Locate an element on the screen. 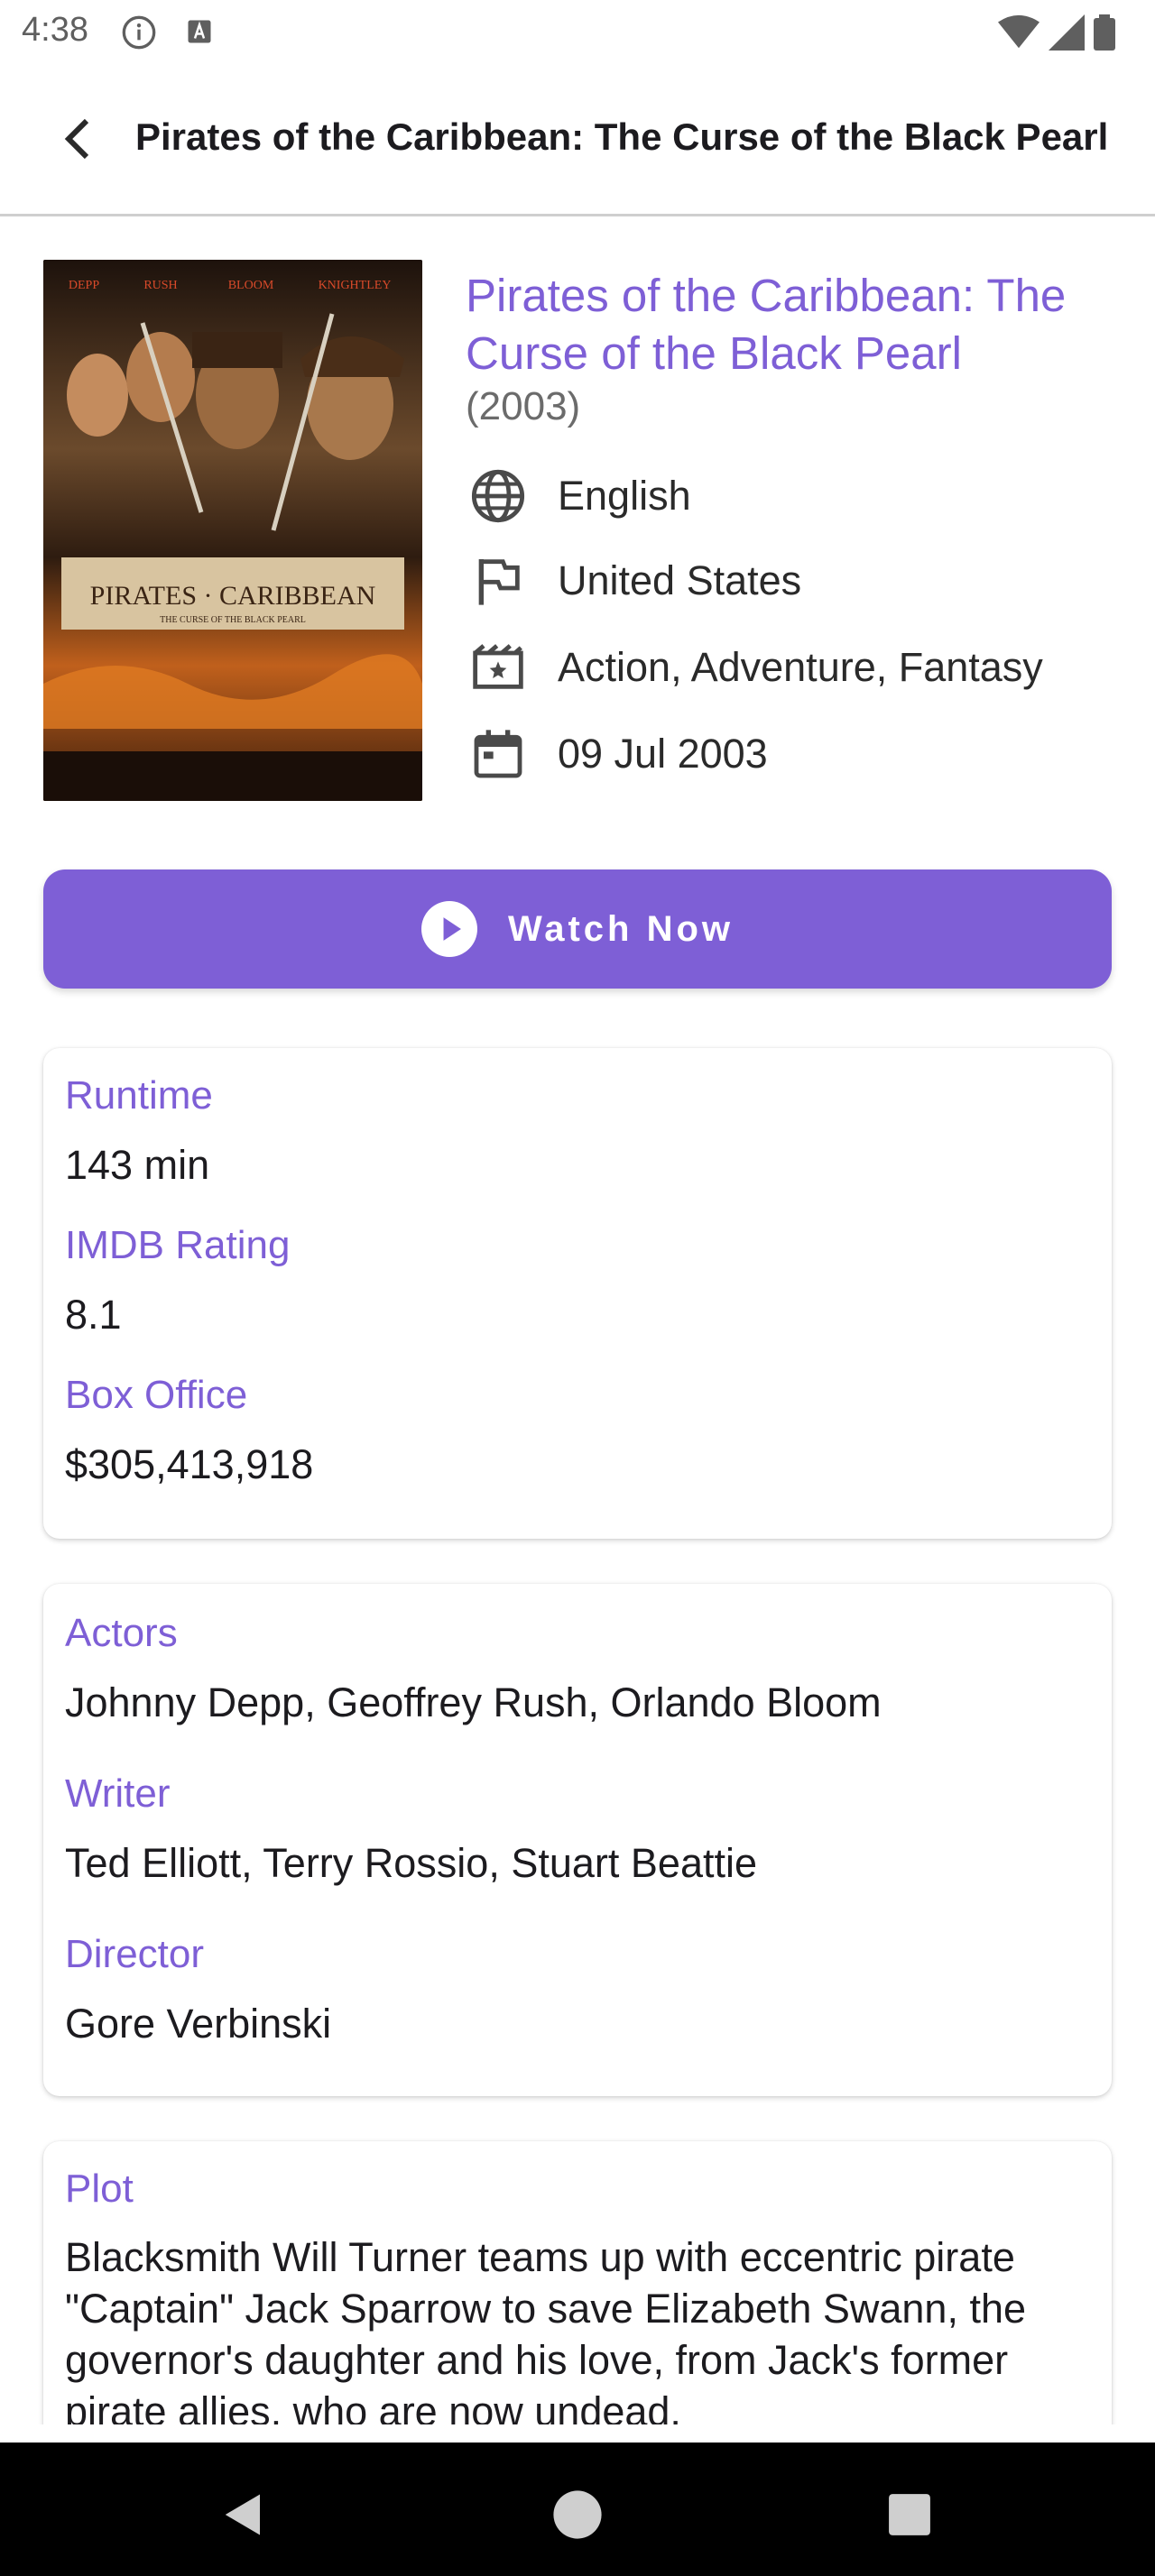 Image resolution: width=1155 pixels, height=2576 pixels. svg-text: DEPP is located at coordinates (84, 285).